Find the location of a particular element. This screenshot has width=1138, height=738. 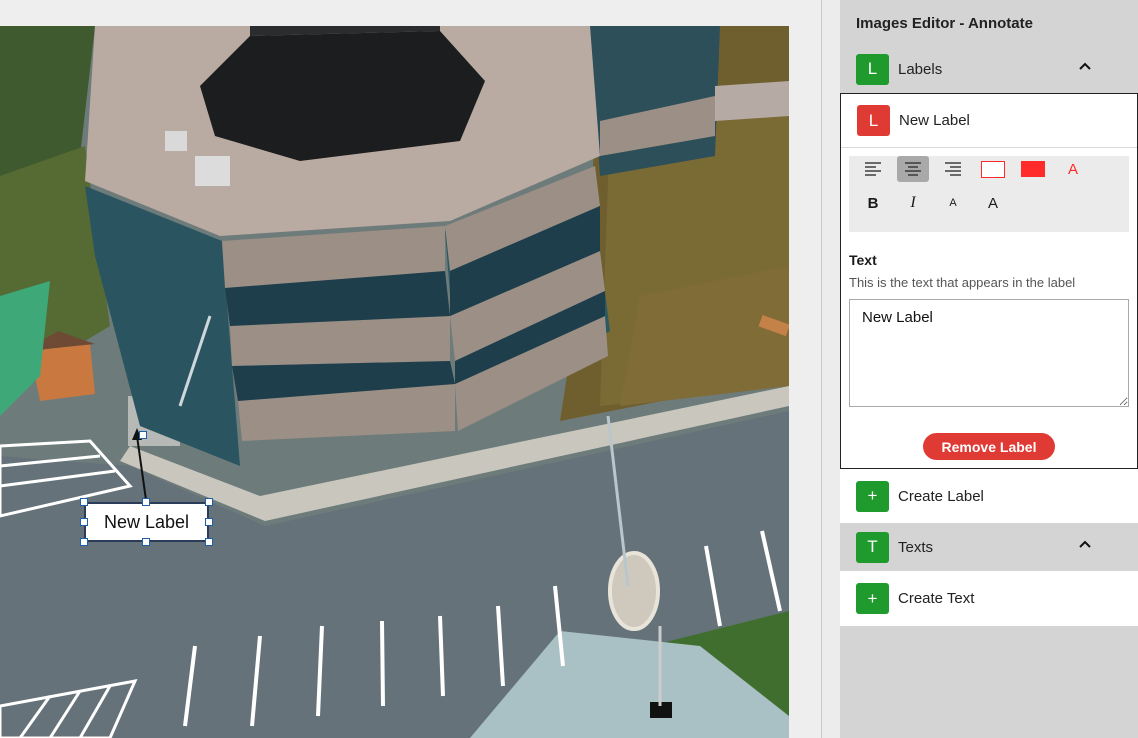

fill-color-button is located at coordinates (1033, 169).